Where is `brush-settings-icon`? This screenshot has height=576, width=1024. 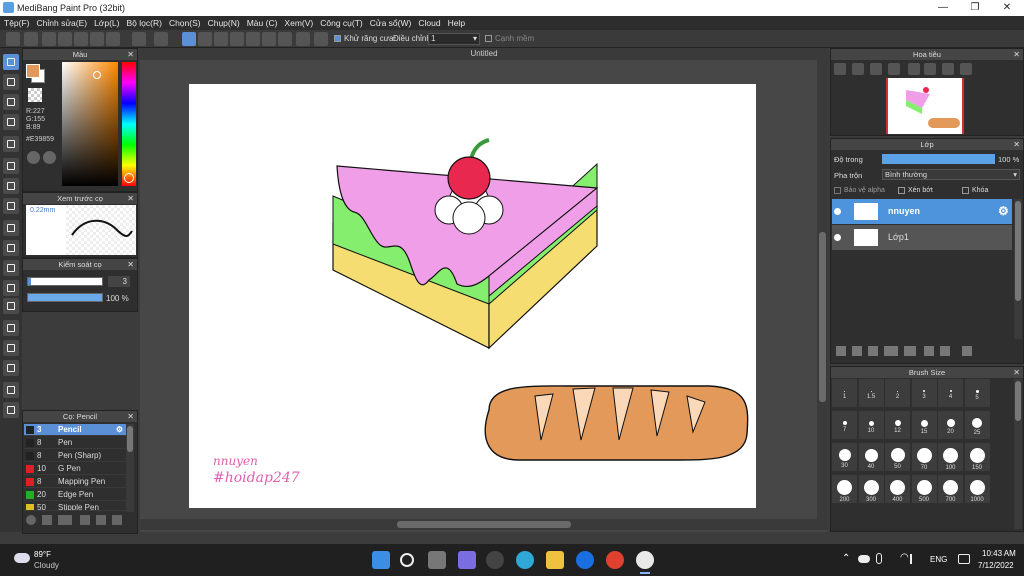
brush-settings-icon is located at coordinates (85, 520).